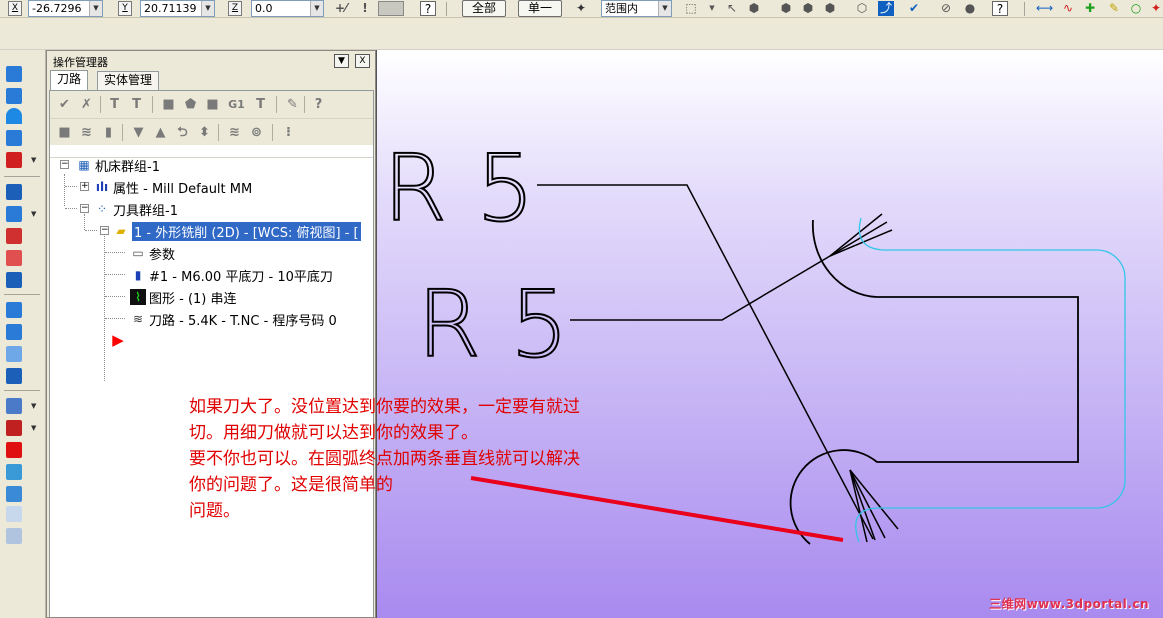 This screenshot has width=1163, height=618. What do you see at coordinates (86, 104) in the screenshot?
I see `select-dirty-ops-icon: ✗` at bounding box center [86, 104].